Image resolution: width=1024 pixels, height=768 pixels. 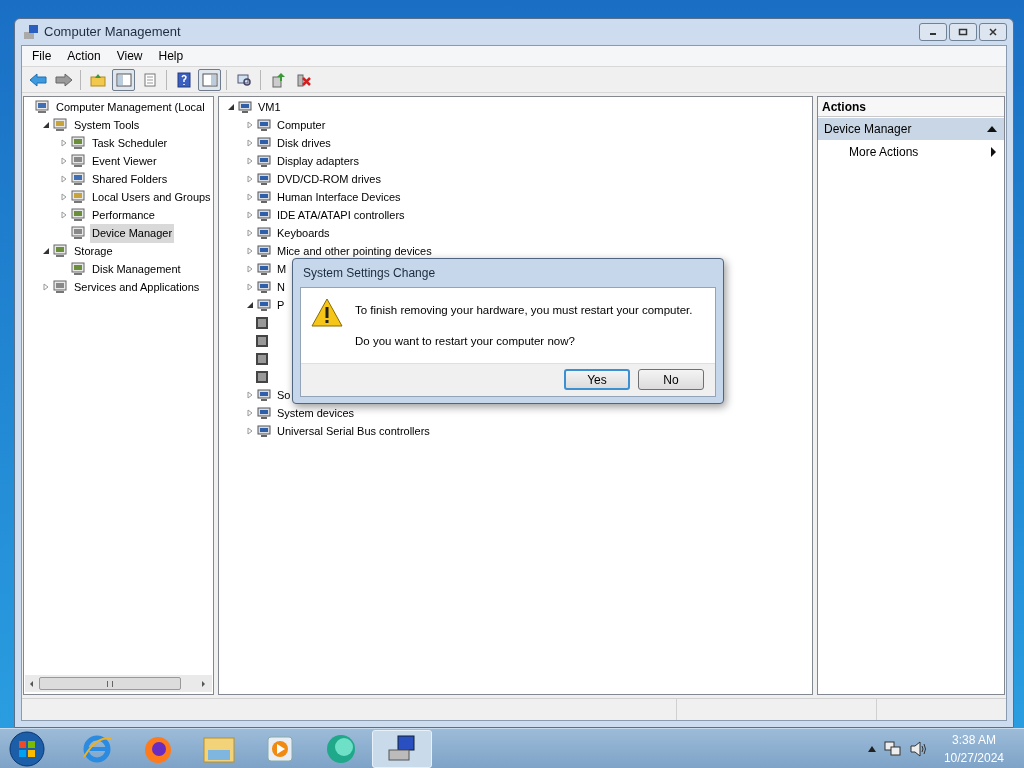 I want to click on section-header: Device Manager, so click(x=911, y=129).